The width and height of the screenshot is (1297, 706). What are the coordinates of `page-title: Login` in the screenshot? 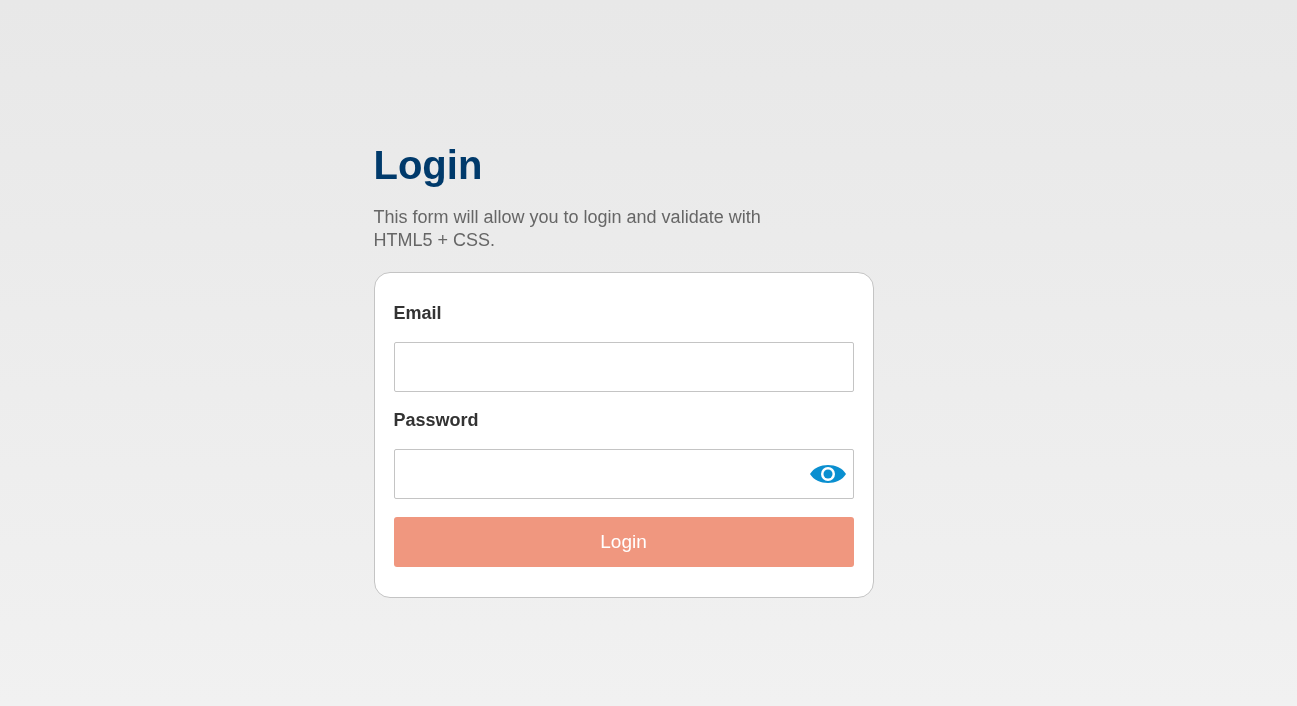 It's located at (428, 165).